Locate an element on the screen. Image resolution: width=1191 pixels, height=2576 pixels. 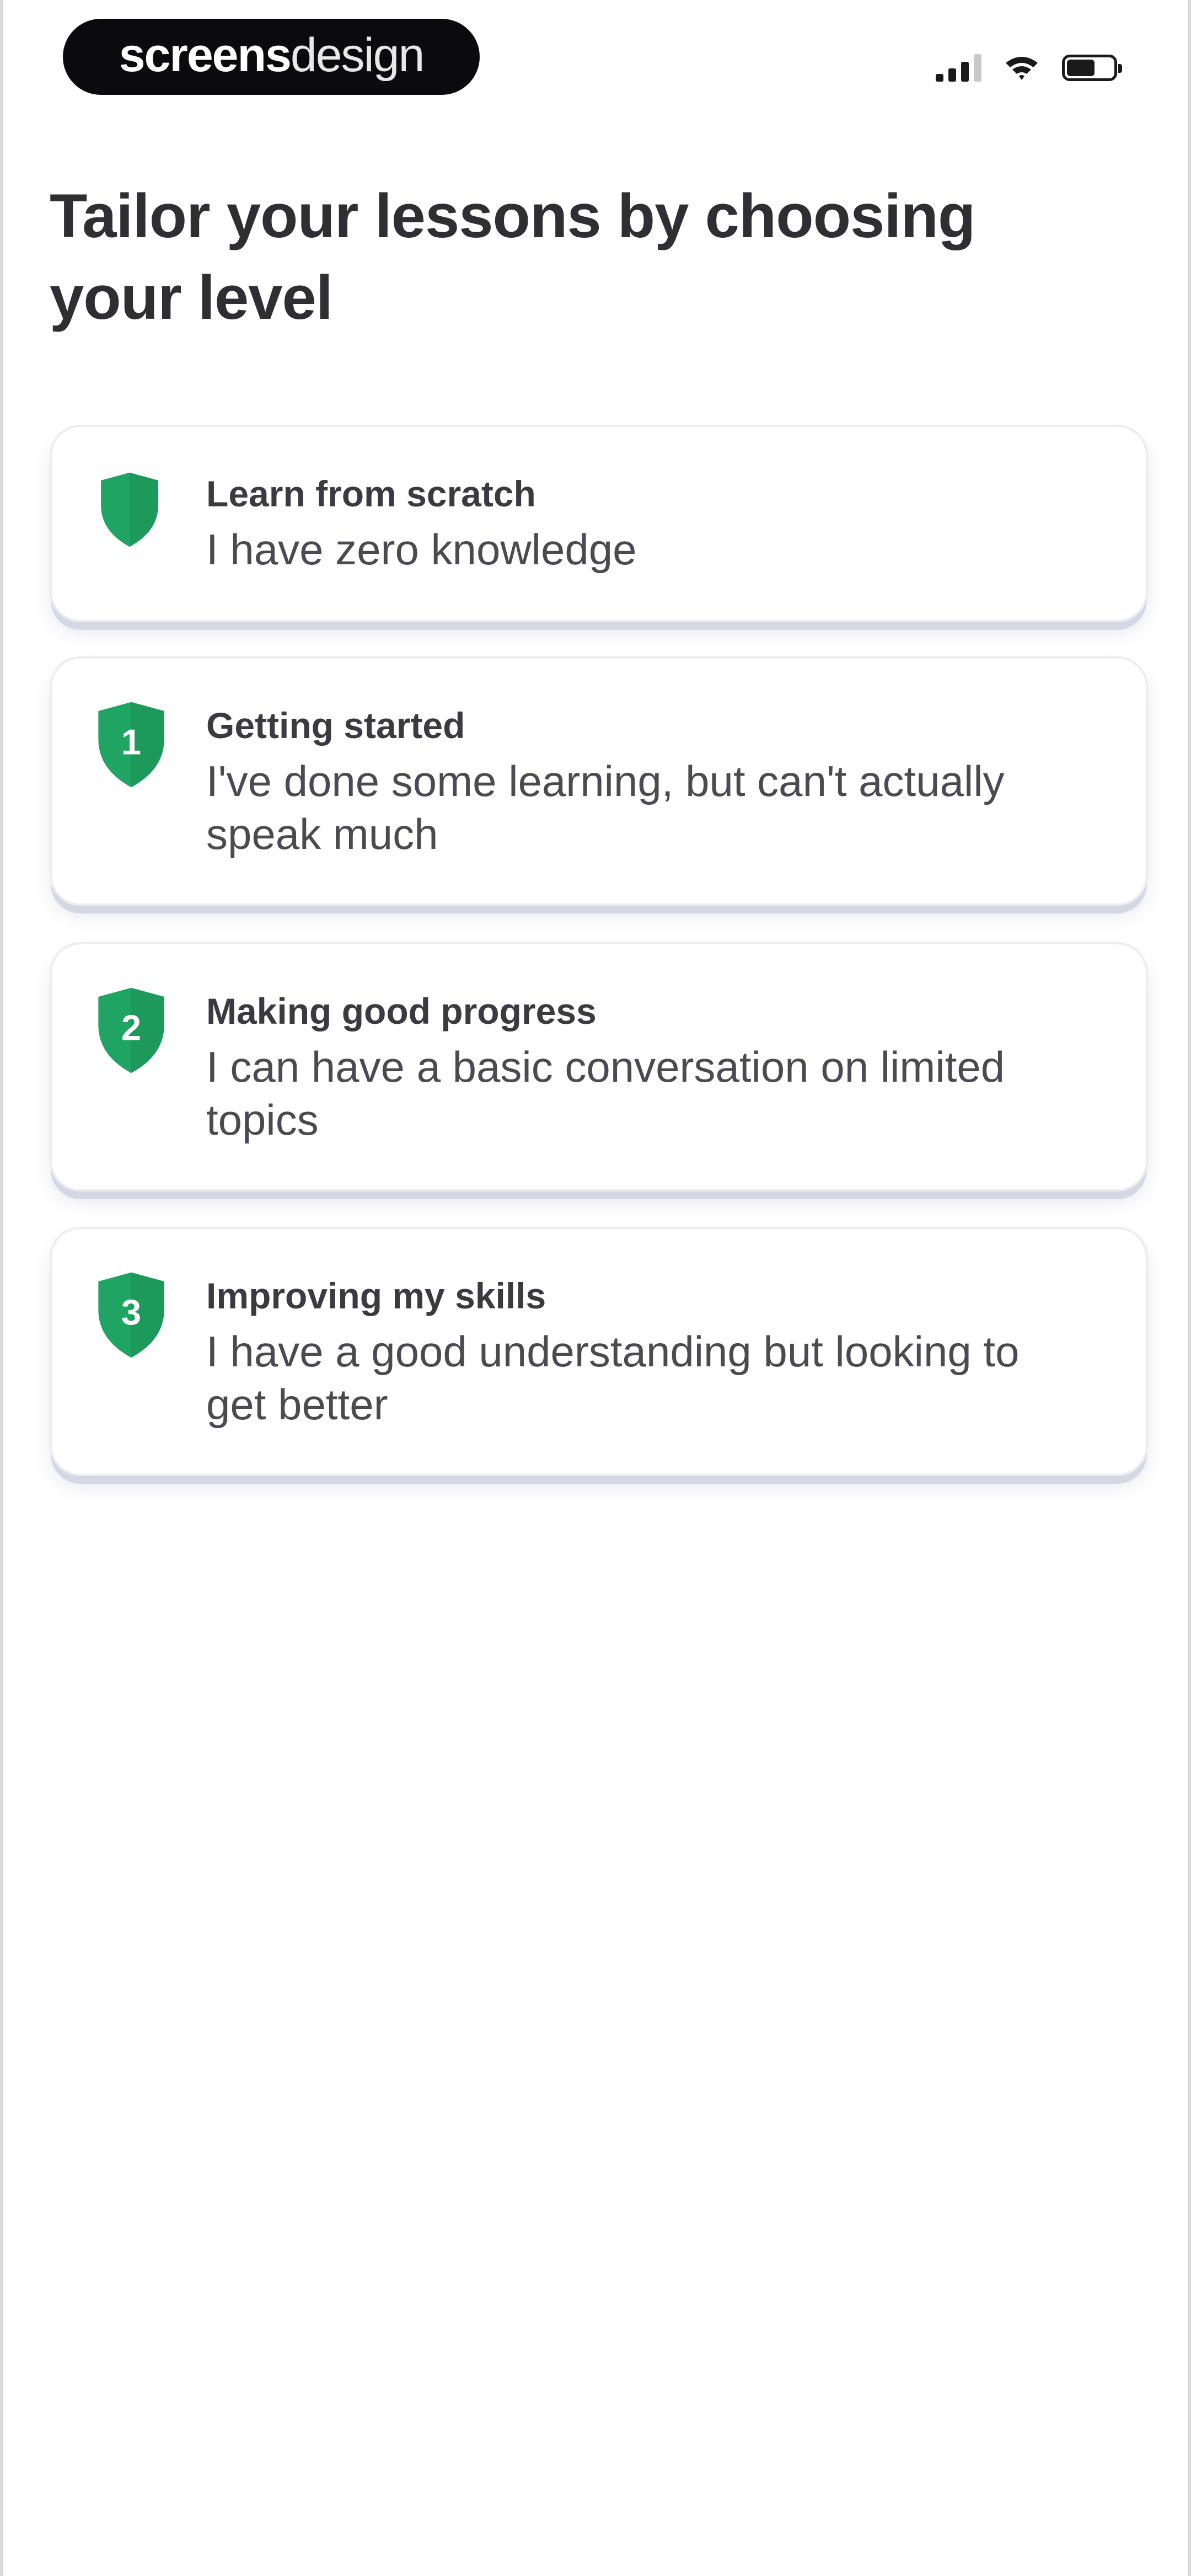
level-text: Learn from scratch I have zero knowledge is located at coordinates (643, 523).